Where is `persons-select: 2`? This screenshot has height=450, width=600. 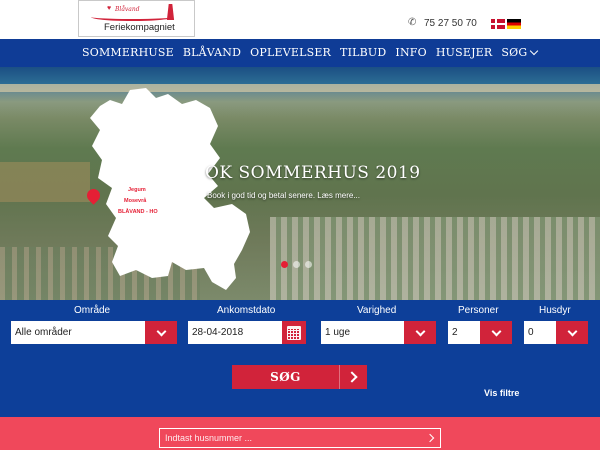 persons-select: 2 is located at coordinates (480, 332).